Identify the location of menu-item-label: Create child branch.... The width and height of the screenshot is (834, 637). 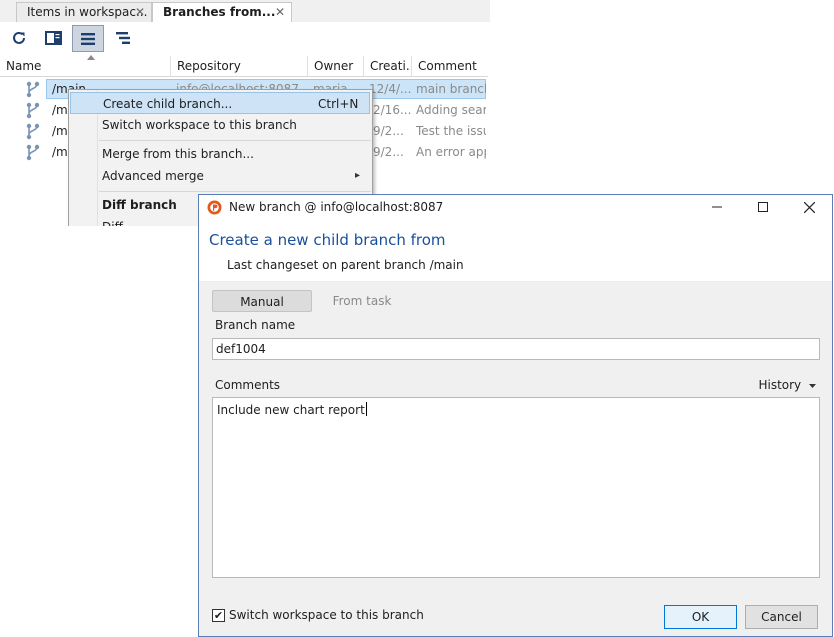
(168, 104).